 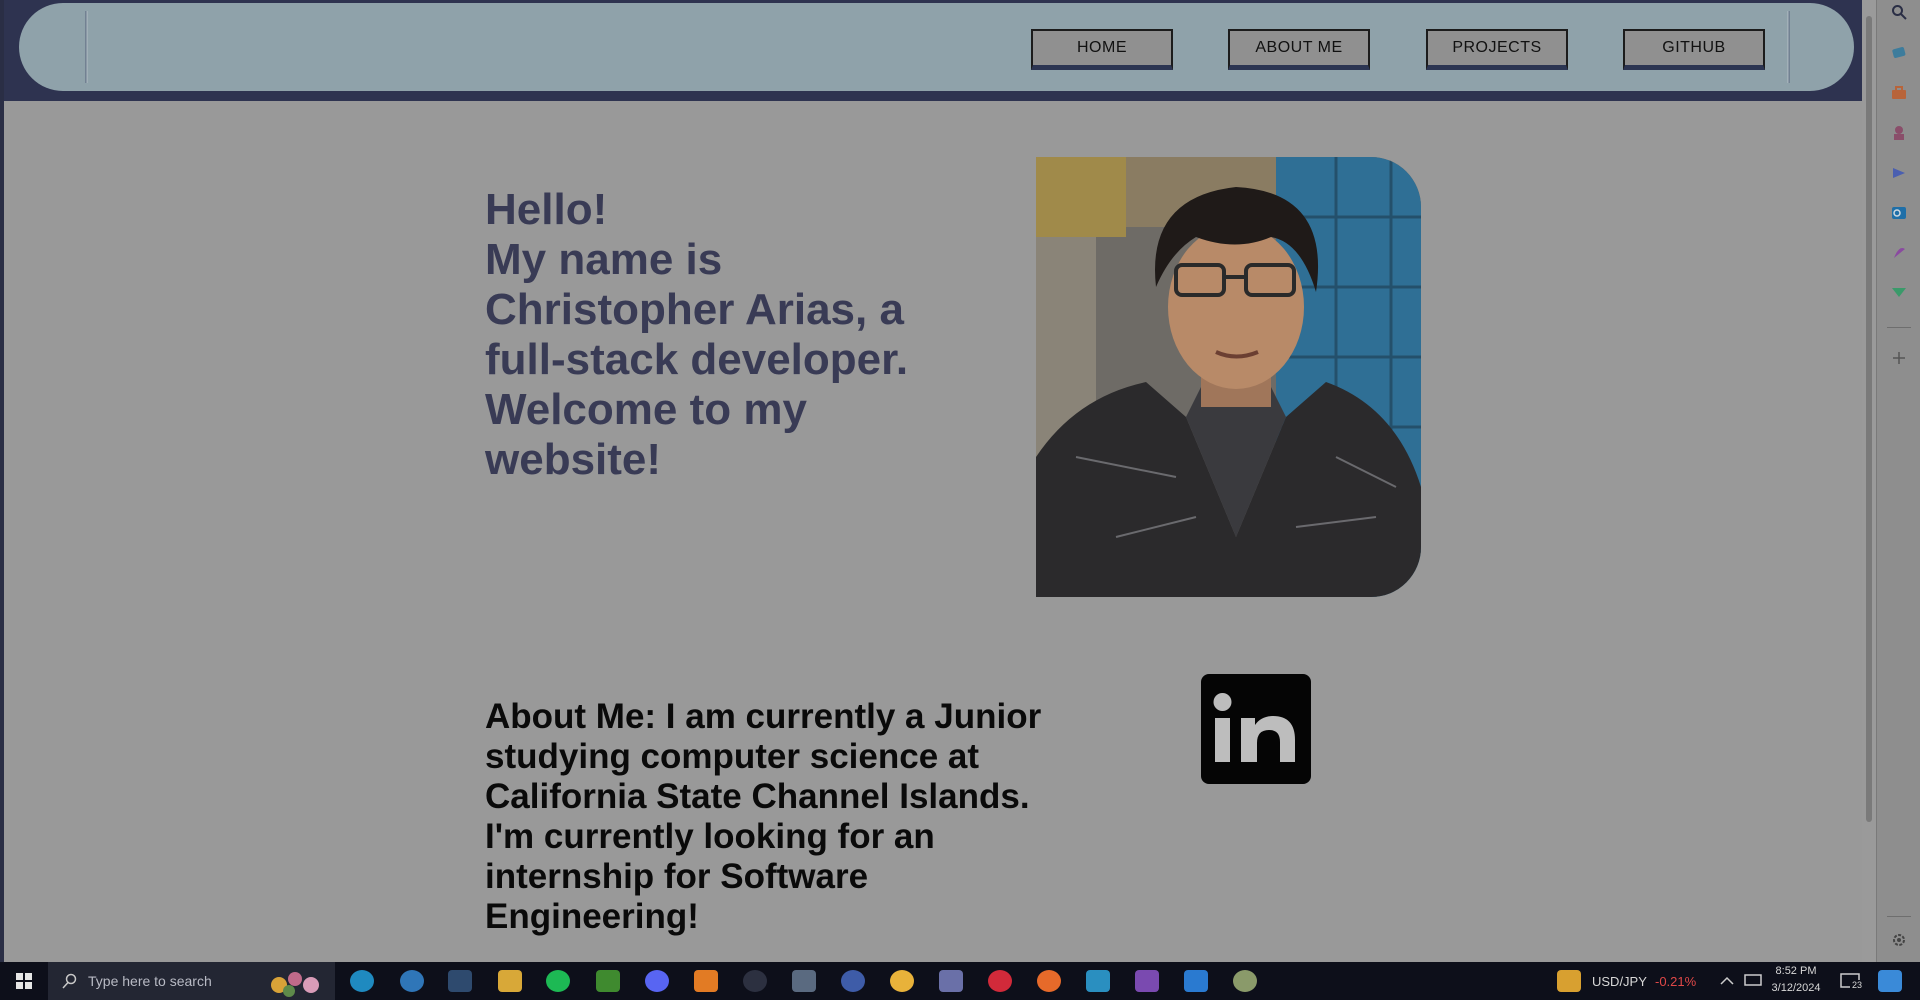 I want to click on profile-photo, so click(x=1228, y=377).